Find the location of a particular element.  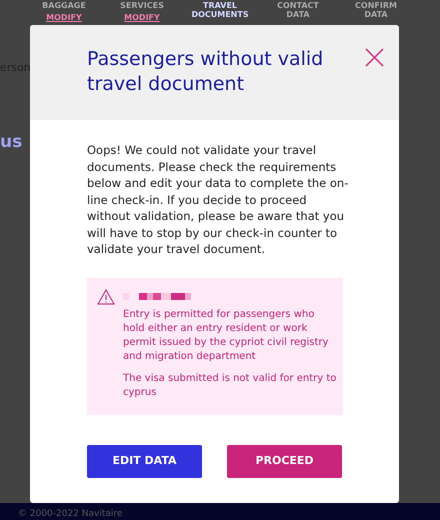

step-label: CONTACT DATA is located at coordinates (298, 10).